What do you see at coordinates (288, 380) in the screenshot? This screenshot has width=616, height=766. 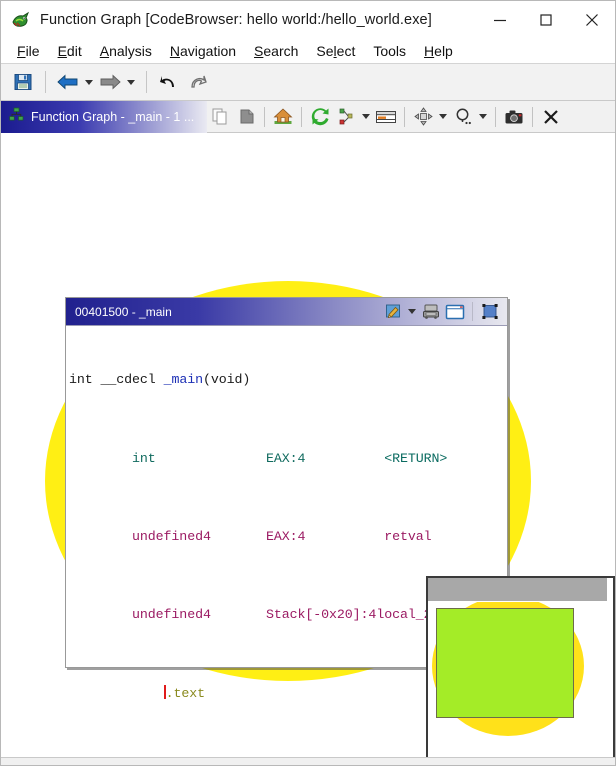 I see `listing-row: int __cdecl _main(void)` at bounding box center [288, 380].